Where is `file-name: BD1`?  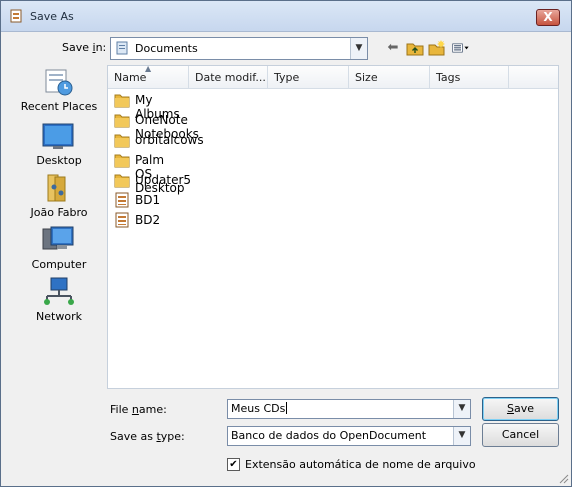 file-name: BD1 is located at coordinates (148, 200).